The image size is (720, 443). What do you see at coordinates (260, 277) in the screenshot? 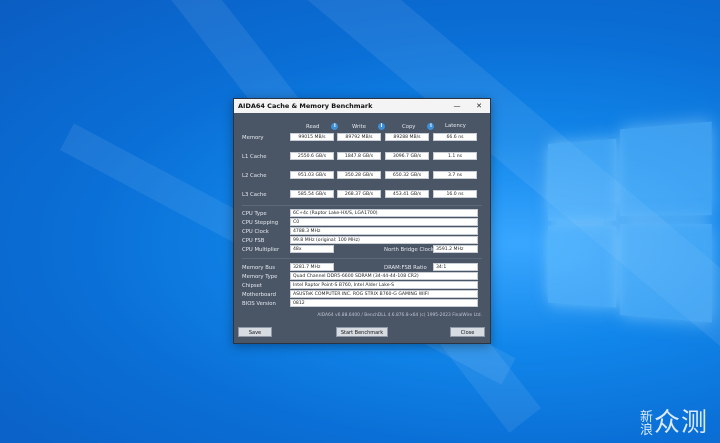
I see `memory-type-label: Memory Type` at bounding box center [260, 277].